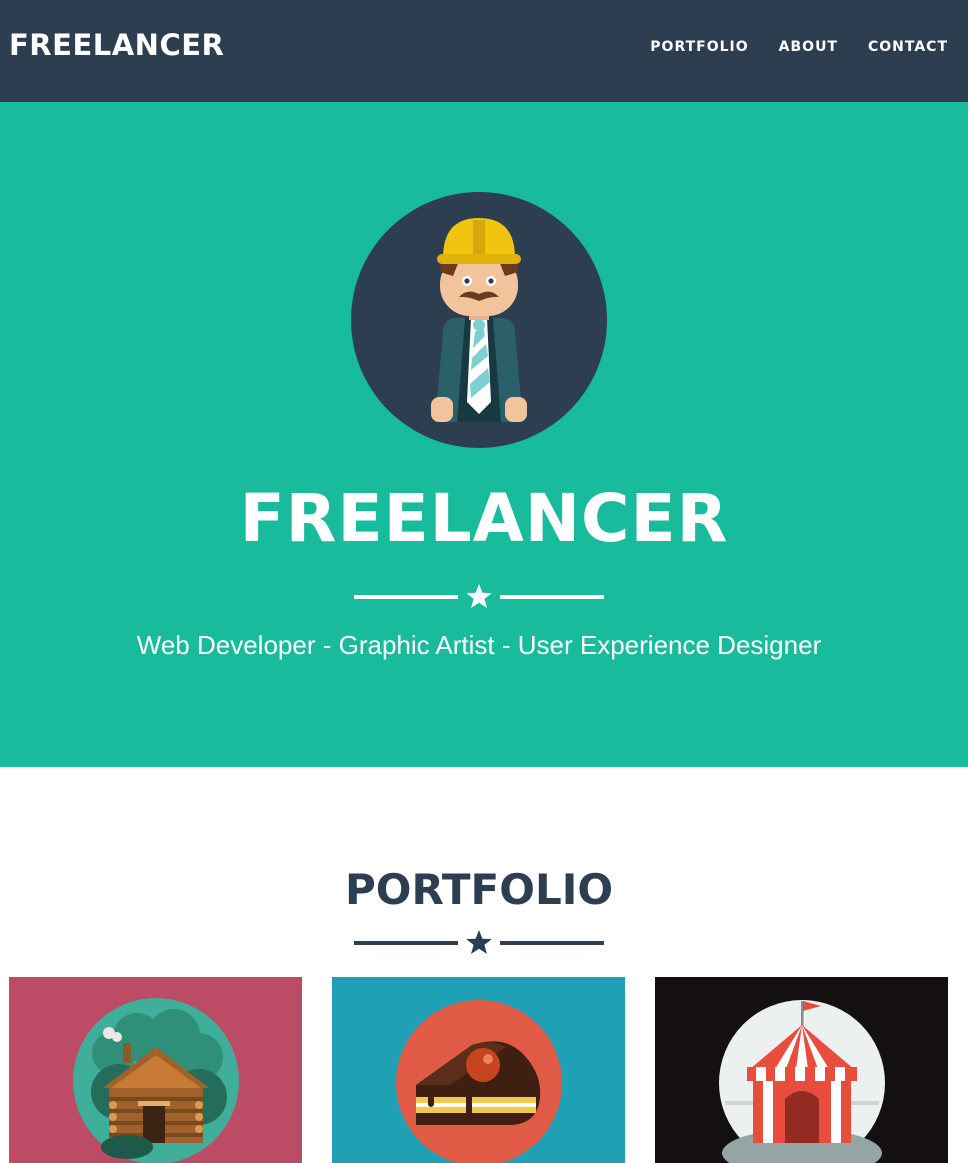  Describe the element at coordinates (479, 1081) in the screenshot. I see `cake-icon` at that location.